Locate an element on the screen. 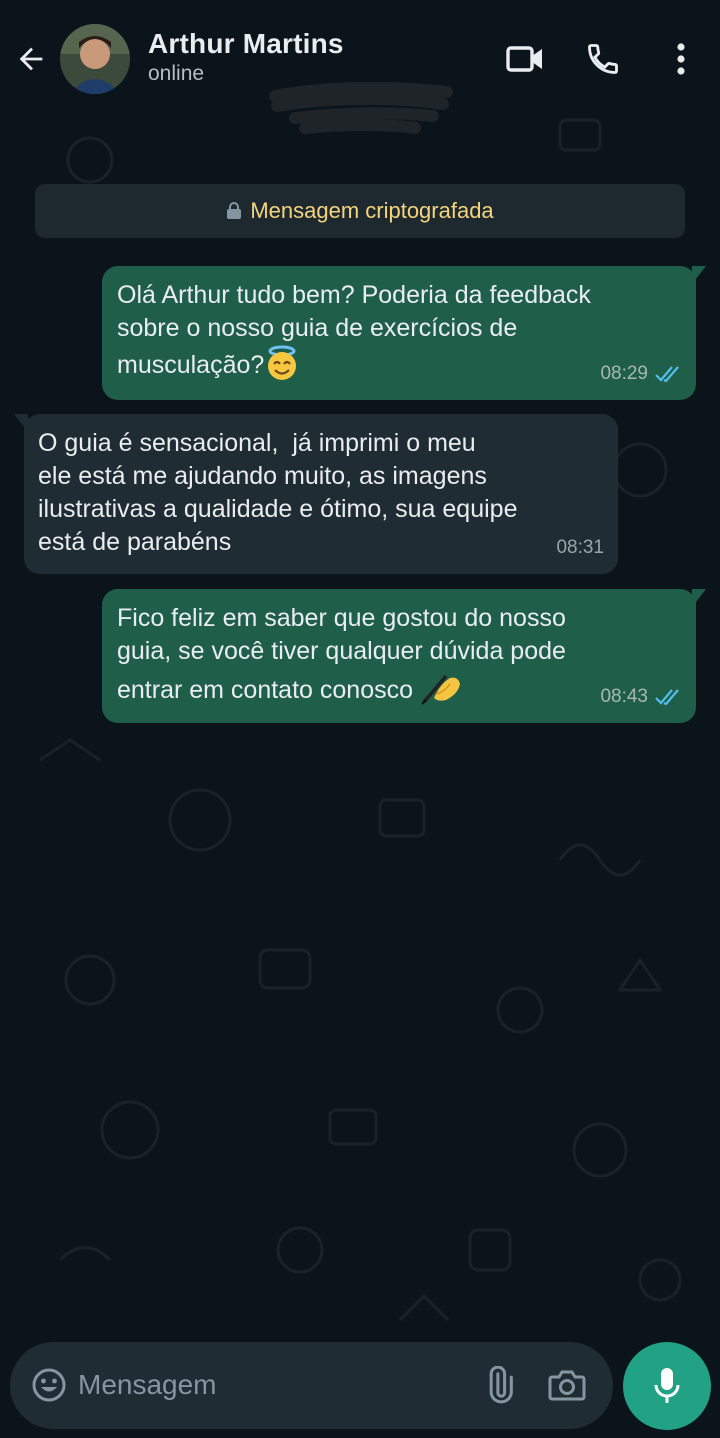  emoji-icon is located at coordinates (49, 1385).